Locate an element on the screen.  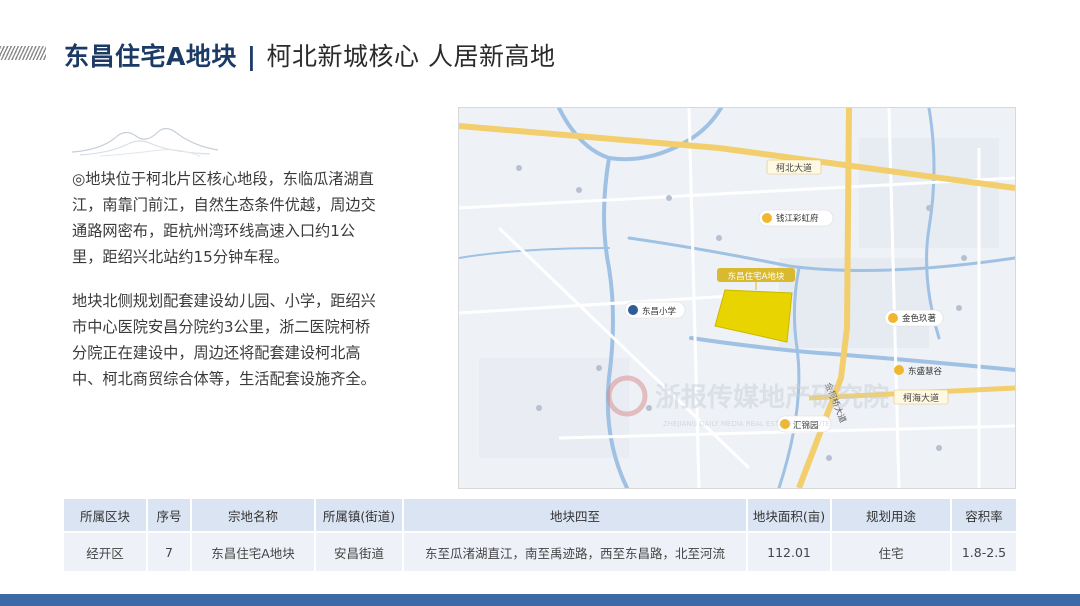
poi-jinyu: 金色玖著 is located at coordinates (914, 318).